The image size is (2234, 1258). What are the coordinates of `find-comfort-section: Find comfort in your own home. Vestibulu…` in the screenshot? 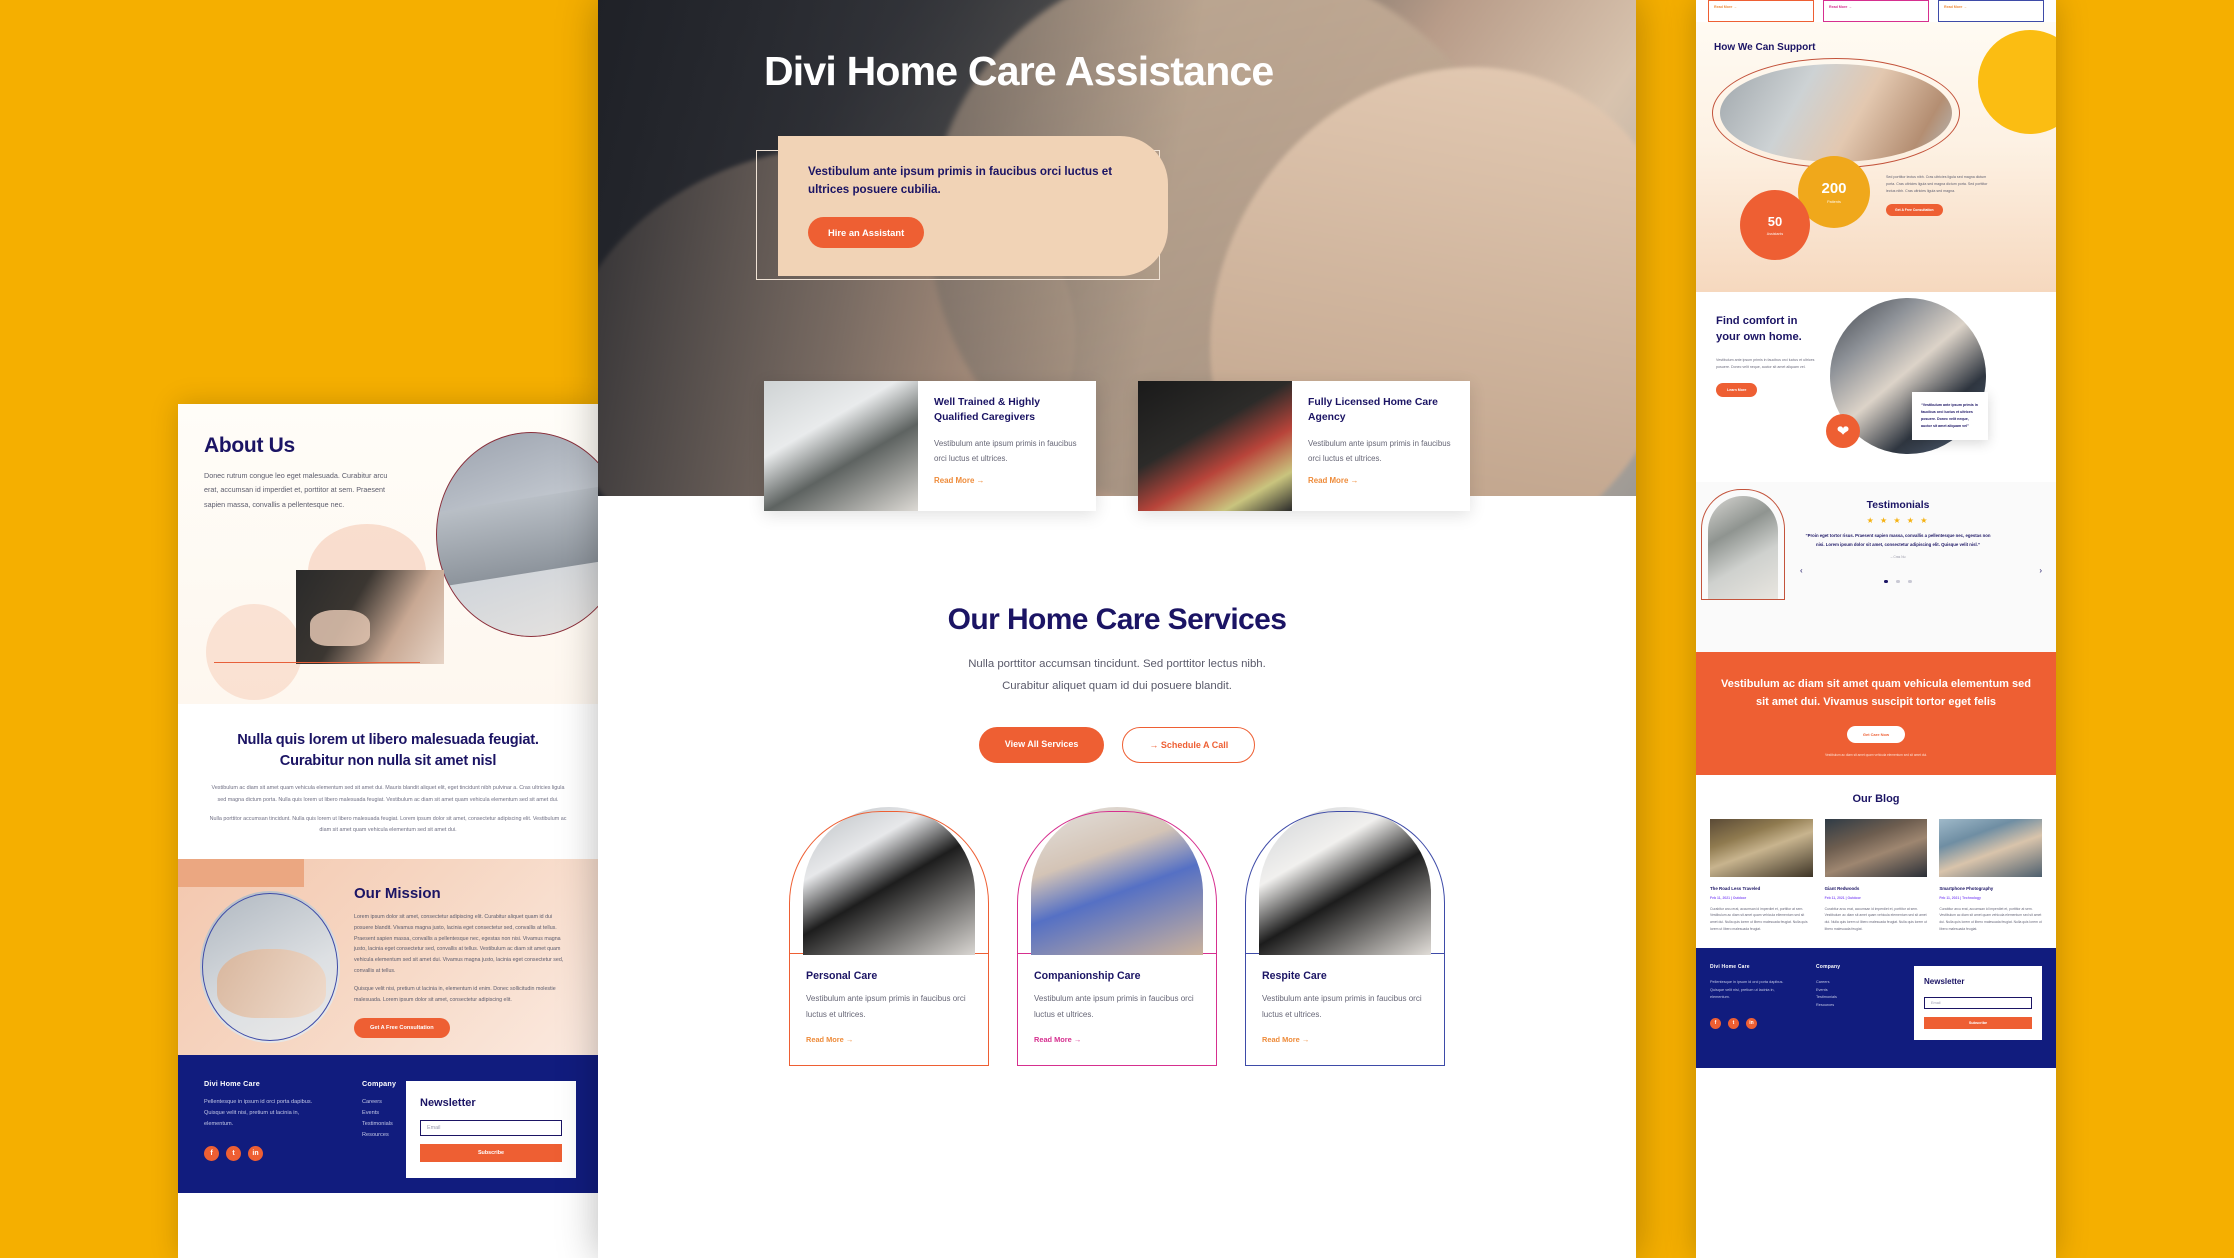 It's located at (1876, 387).